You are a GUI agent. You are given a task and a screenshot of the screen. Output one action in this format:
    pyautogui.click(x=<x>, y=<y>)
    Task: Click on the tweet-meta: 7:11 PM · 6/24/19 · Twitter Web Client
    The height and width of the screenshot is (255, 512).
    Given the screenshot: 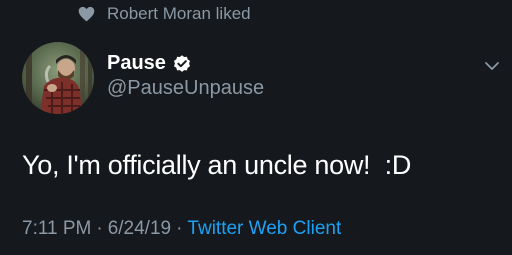 What is the action you would take?
    pyautogui.click(x=181, y=229)
    